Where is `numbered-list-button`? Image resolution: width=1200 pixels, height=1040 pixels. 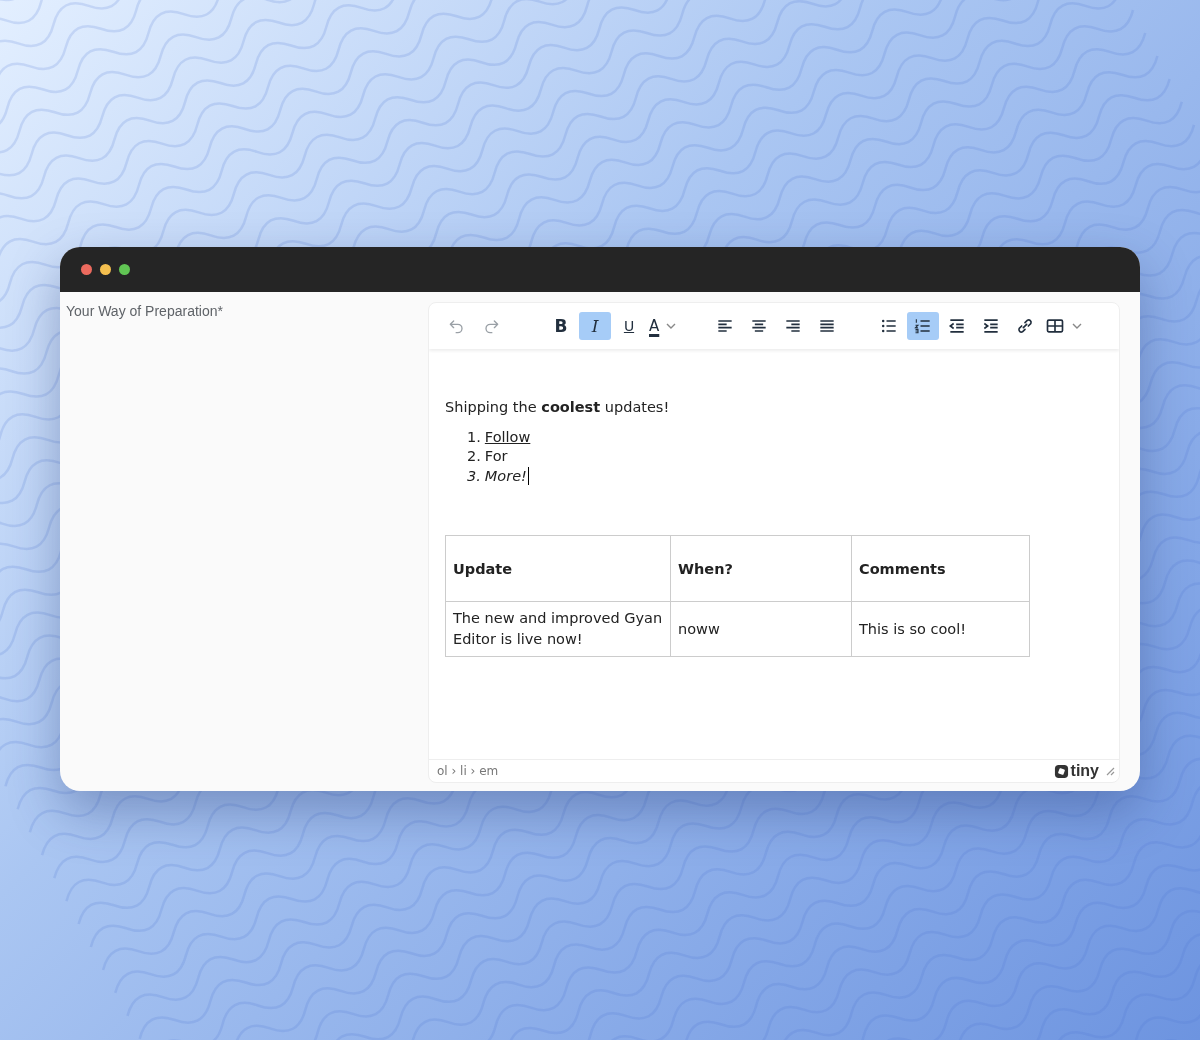
numbered-list-button is located at coordinates (923, 326).